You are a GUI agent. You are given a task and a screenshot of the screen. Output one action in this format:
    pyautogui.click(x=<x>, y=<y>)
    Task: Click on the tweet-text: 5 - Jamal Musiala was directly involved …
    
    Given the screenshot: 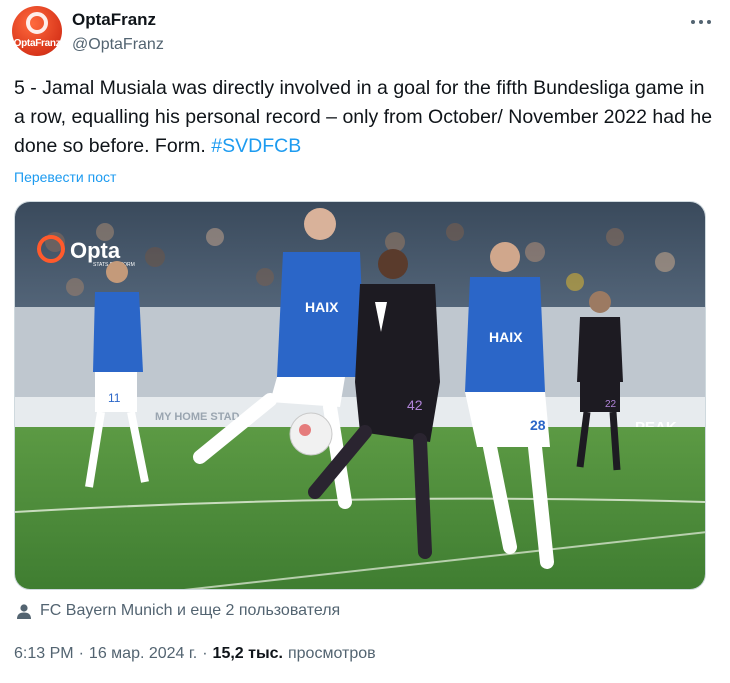 What is the action you would take?
    pyautogui.click(x=364, y=117)
    